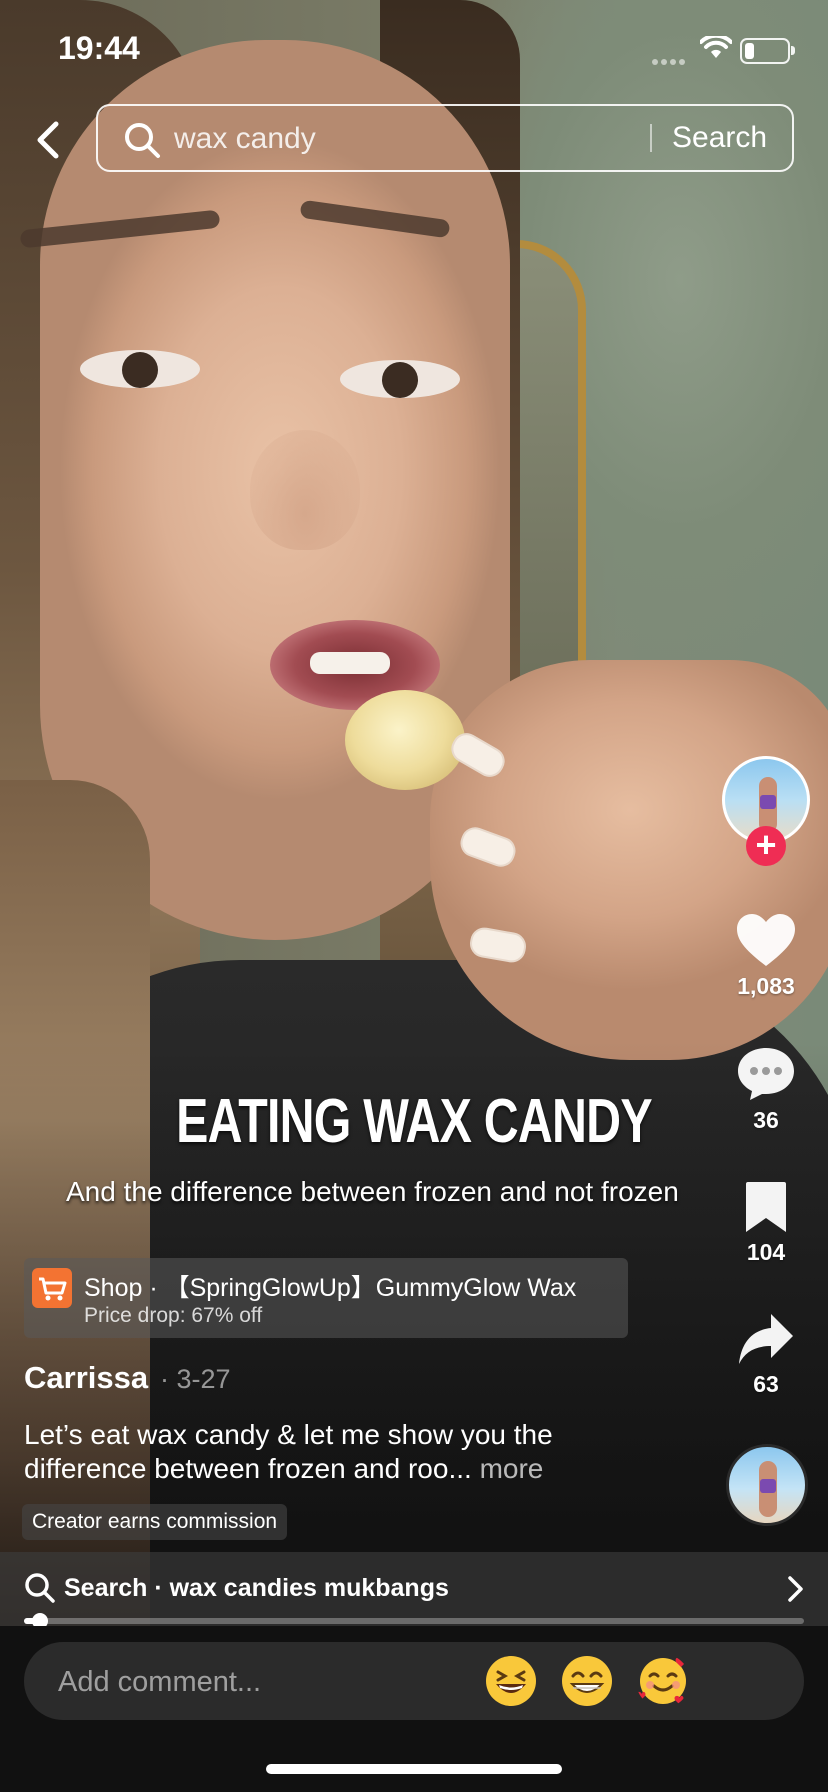 This screenshot has height=1792, width=828. I want to click on video-headline: EATING WAX CANDY, so click(414, 1121).